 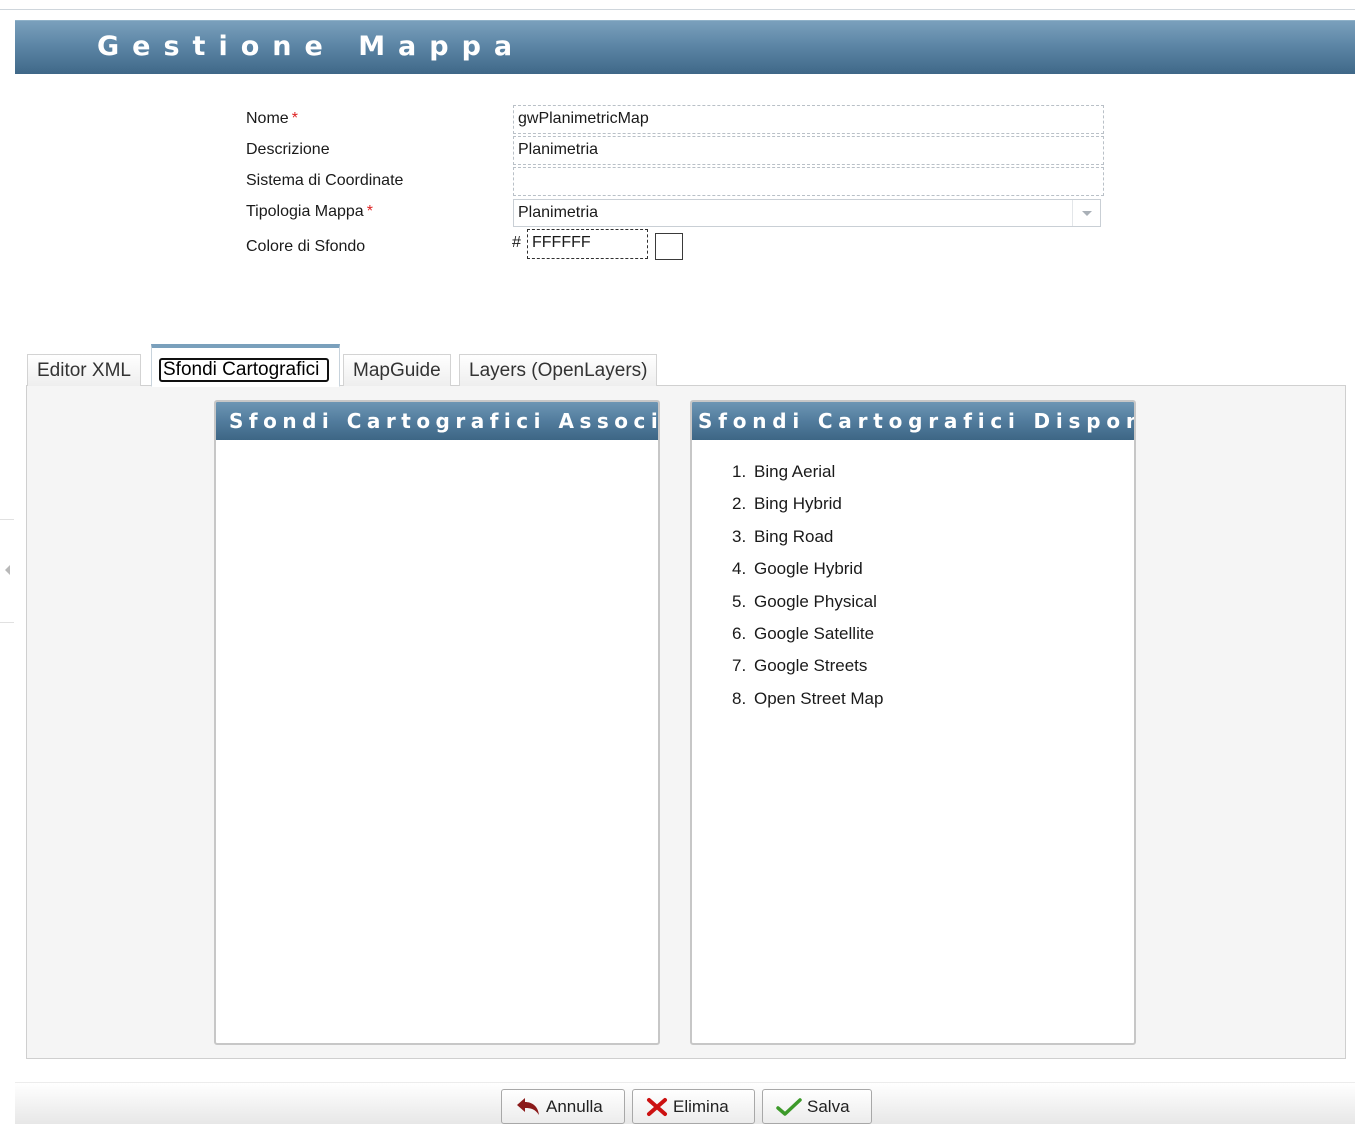 I want to click on chevron-down-icon, so click(x=1087, y=213).